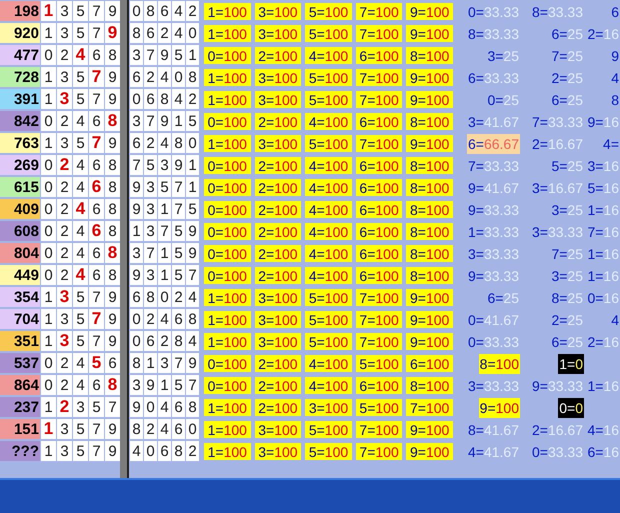 This screenshot has width=620, height=513. What do you see at coordinates (615, 12) in the screenshot?
I see `stat-value: 6` at bounding box center [615, 12].